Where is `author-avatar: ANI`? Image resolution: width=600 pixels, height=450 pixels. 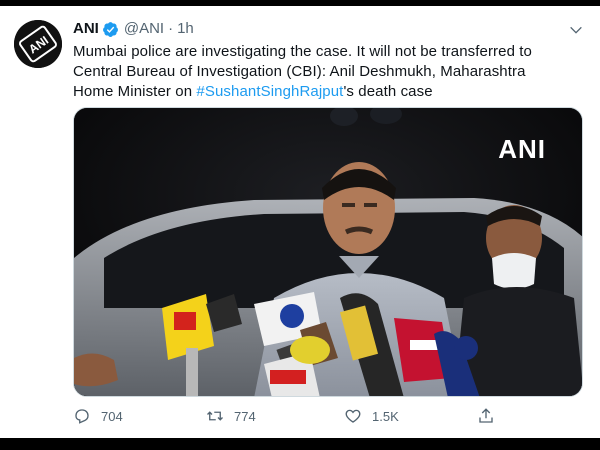
author-avatar: ANI is located at coordinates (38, 44).